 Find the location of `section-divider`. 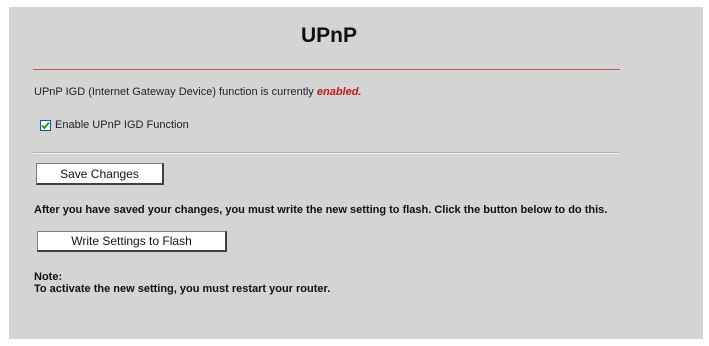

section-divider is located at coordinates (326, 153).